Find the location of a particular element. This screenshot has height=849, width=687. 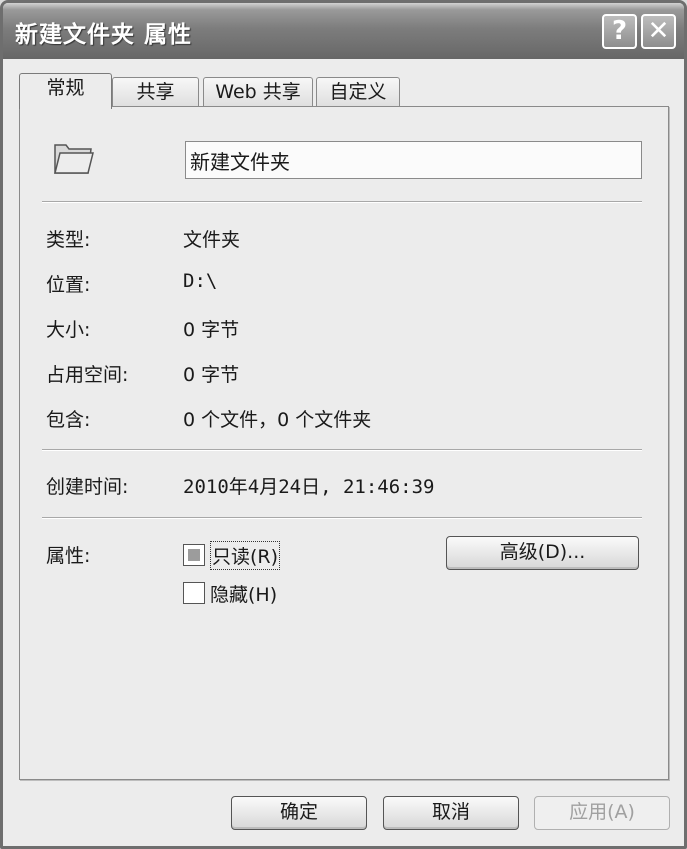

folder-name-input is located at coordinates (413, 160).